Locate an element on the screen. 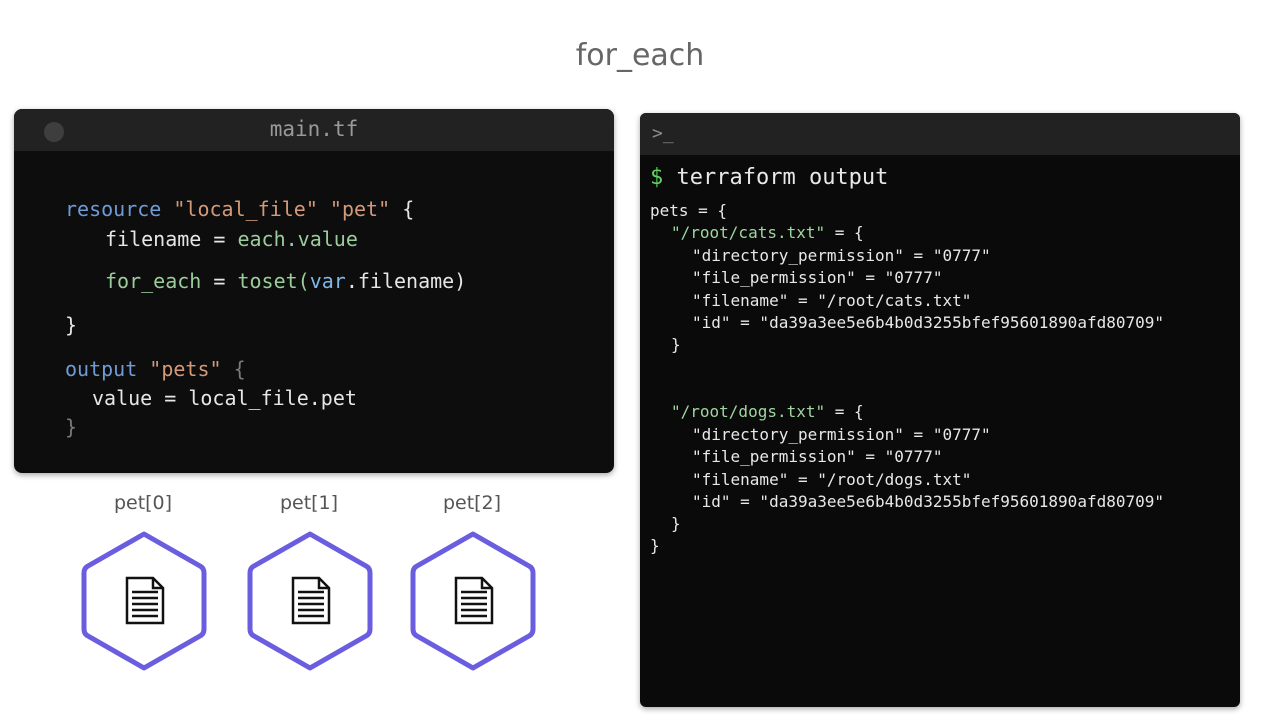 The height and width of the screenshot is (720, 1280). terminal-output-line: "filename" = "/root/cats.txt" is located at coordinates (832, 300).